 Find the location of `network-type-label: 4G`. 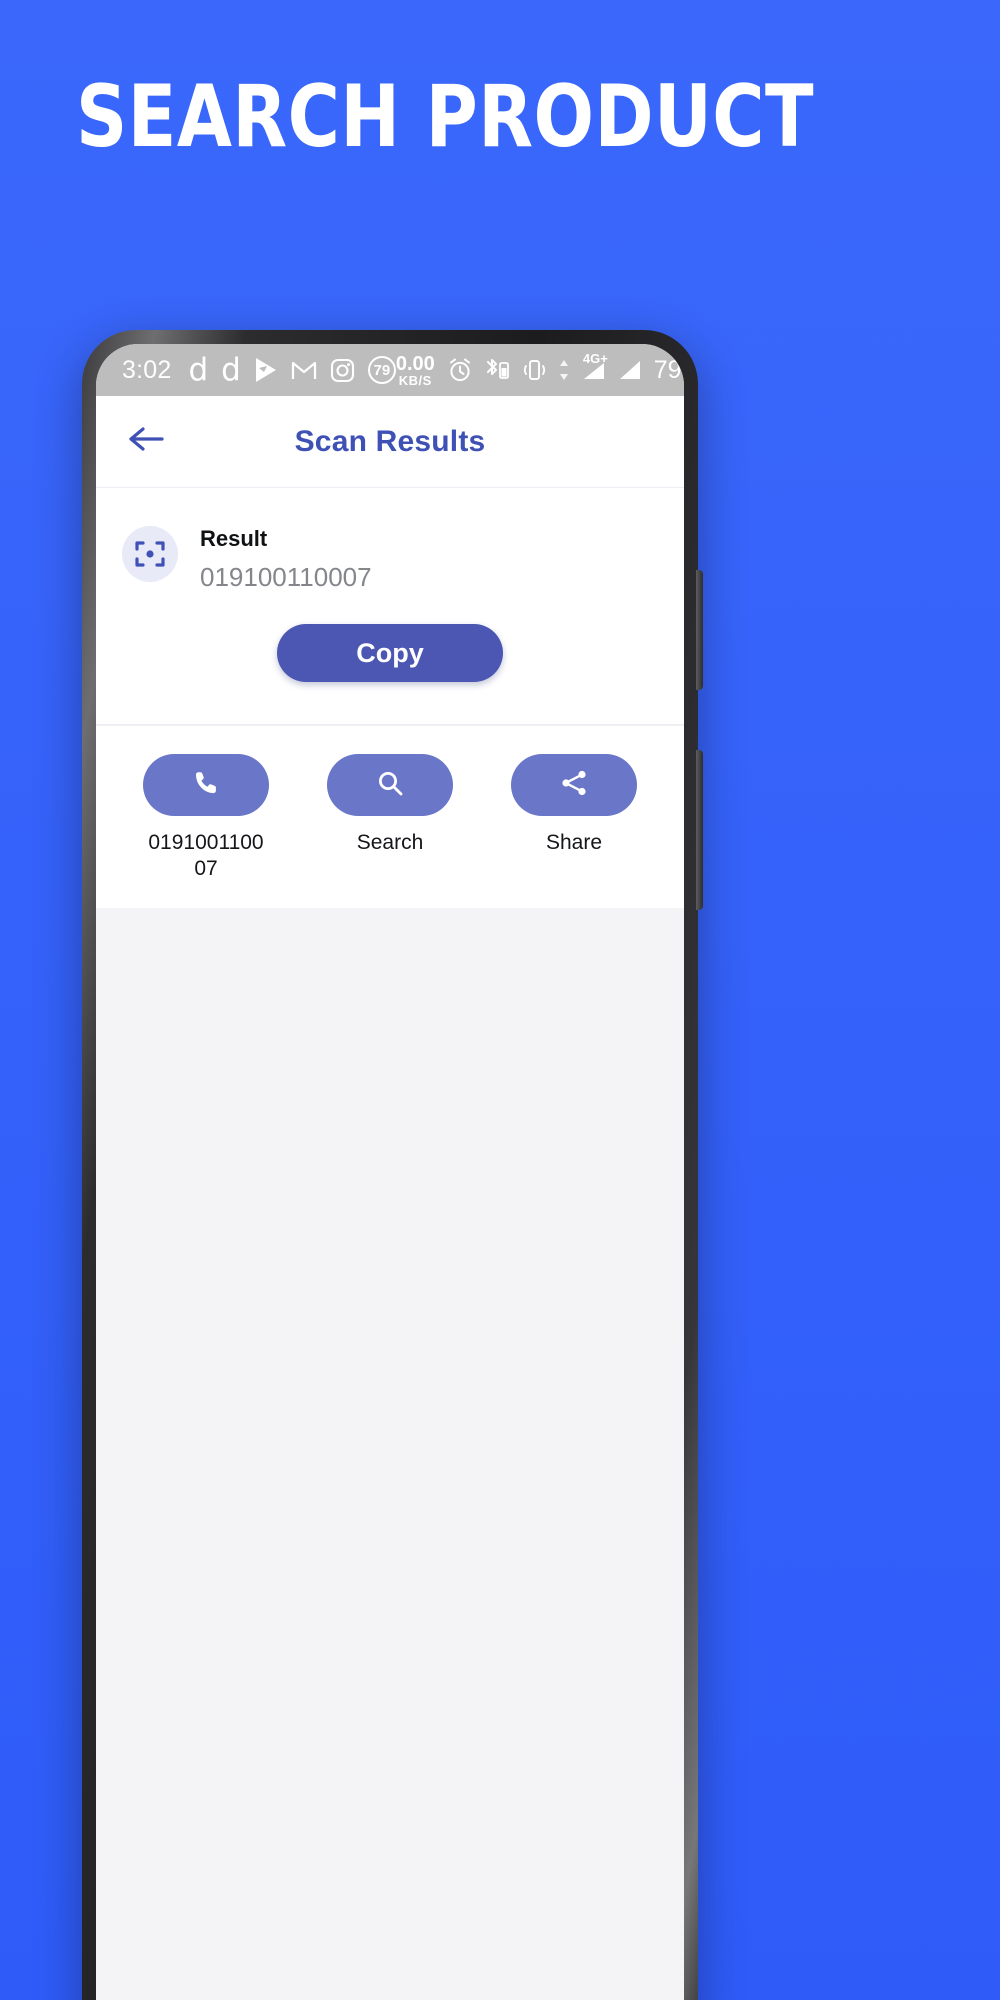

network-type-label: 4G is located at coordinates (591, 358).